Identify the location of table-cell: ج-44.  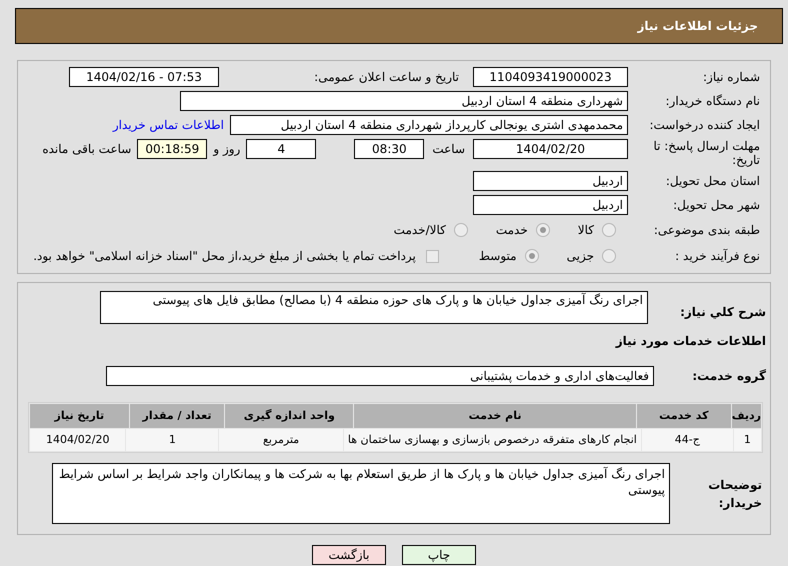
(687, 440).